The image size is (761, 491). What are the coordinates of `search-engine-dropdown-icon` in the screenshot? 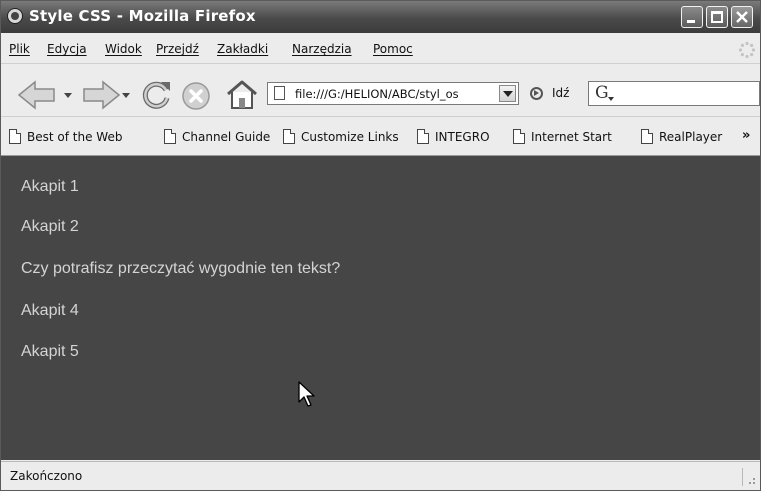 It's located at (611, 99).